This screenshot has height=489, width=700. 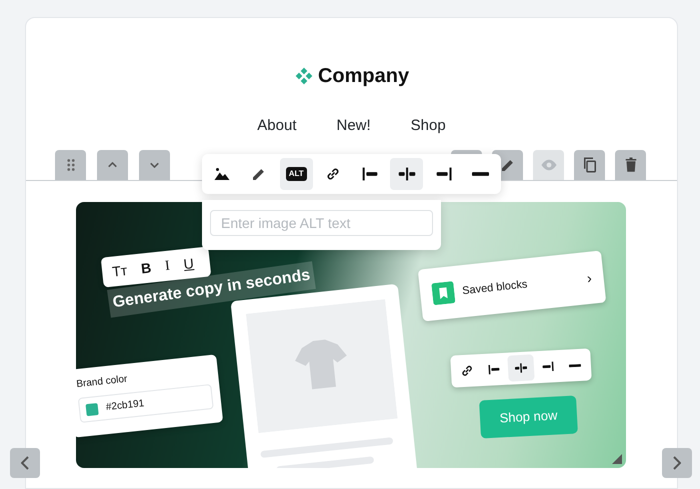 I want to click on nav-link: Shop, so click(x=428, y=126).